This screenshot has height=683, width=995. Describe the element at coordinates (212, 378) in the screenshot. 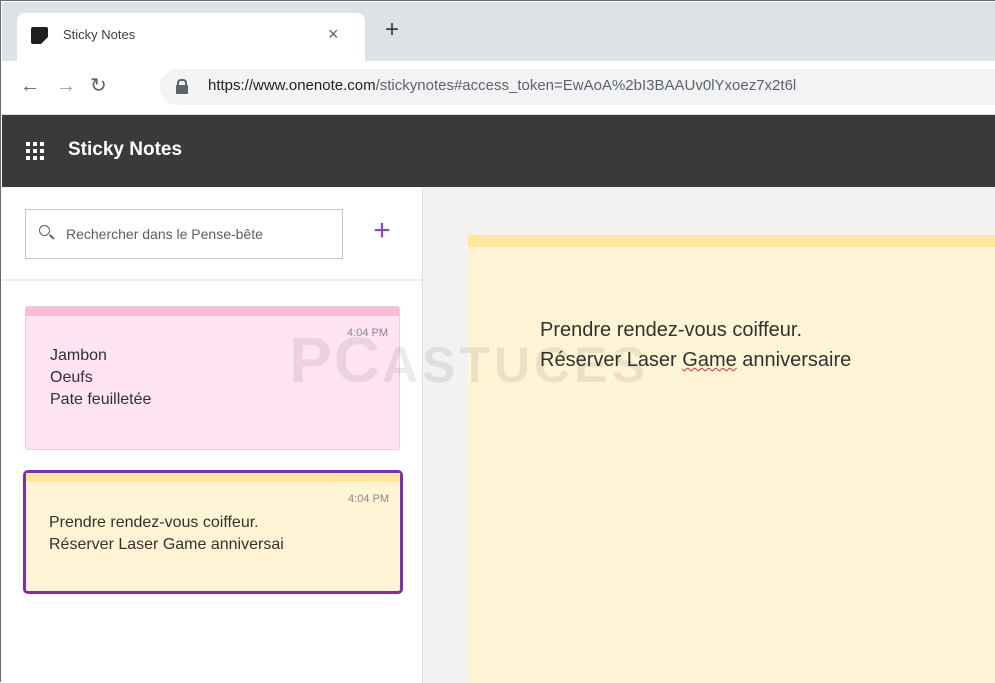

I see `note-card-pink: 4:04 PM Jambon Oeufs Pate feuilletée` at that location.